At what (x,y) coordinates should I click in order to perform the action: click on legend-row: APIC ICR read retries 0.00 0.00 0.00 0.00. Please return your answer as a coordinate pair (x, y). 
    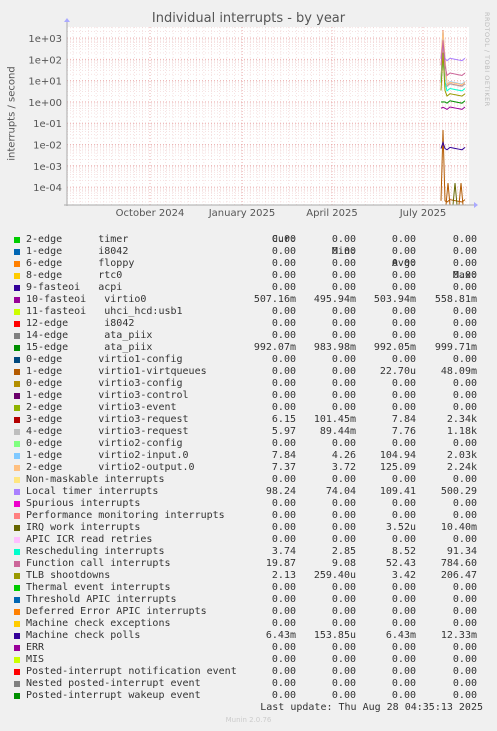
    Looking at the image, I should click on (252, 540).